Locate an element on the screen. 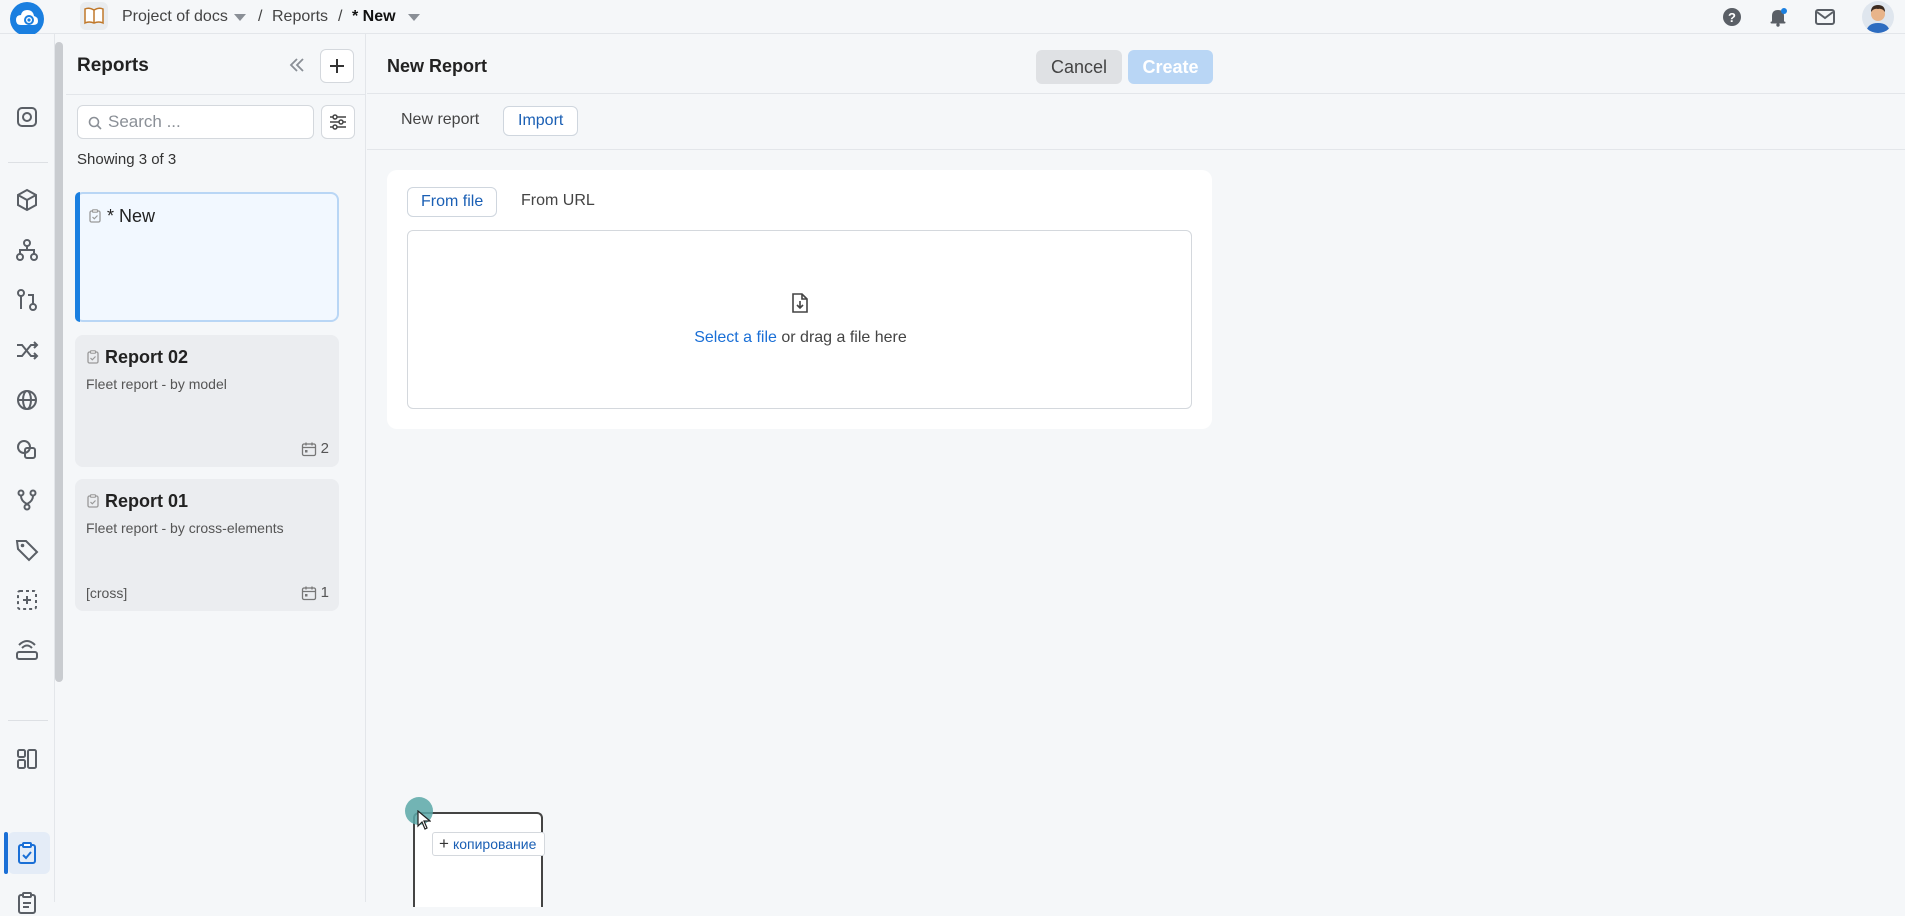  git-branch-icon is located at coordinates (27, 500).